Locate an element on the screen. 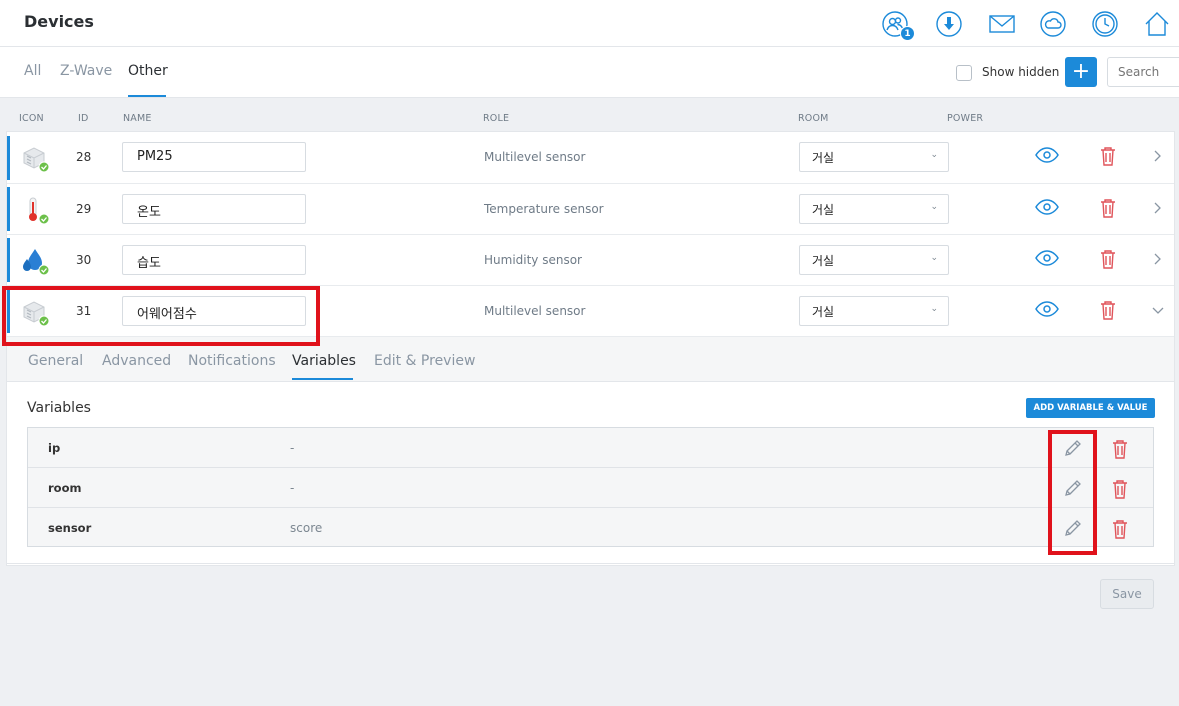 This screenshot has height=706, width=1179. mail-icon is located at coordinates (1002, 24).